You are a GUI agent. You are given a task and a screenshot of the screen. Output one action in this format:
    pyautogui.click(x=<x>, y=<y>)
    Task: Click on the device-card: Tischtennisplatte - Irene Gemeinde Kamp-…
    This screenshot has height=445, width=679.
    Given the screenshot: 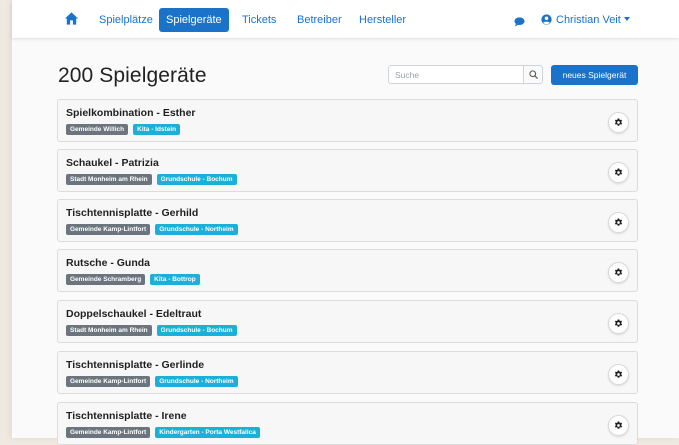 What is the action you would take?
    pyautogui.click(x=347, y=423)
    